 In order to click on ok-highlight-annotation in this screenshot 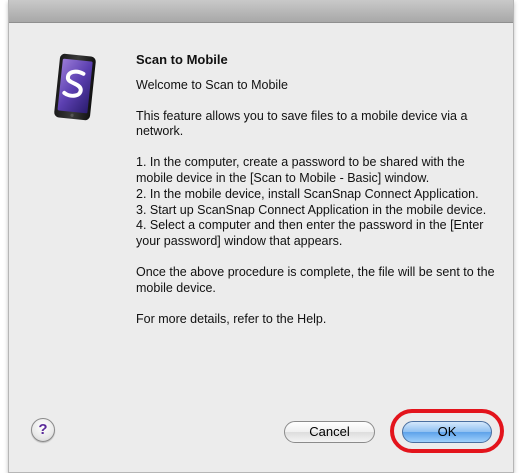, I will do `click(447, 431)`.